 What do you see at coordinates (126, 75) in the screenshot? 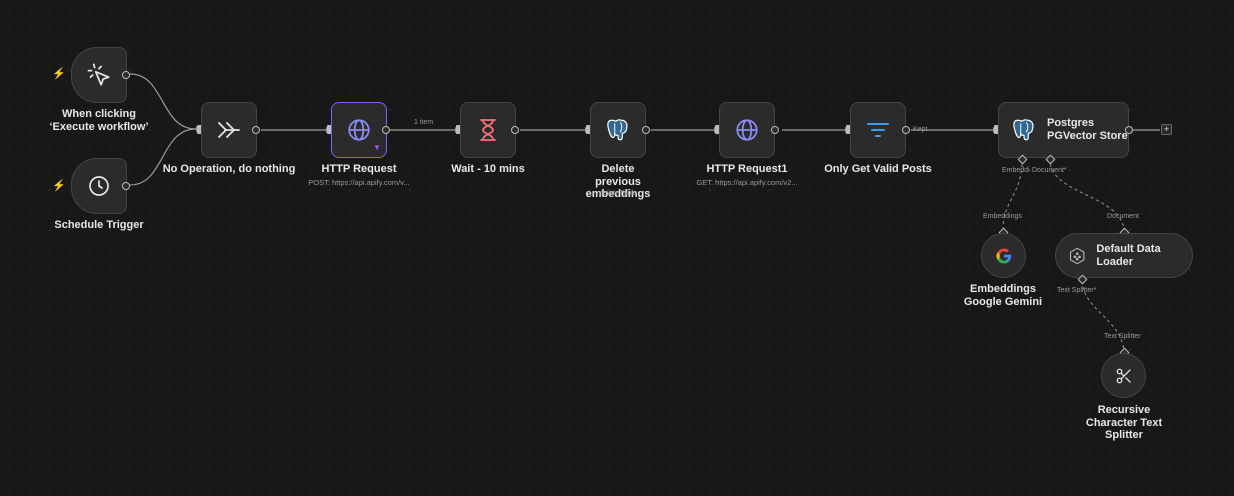
I see `manual-trigger-output-port` at bounding box center [126, 75].